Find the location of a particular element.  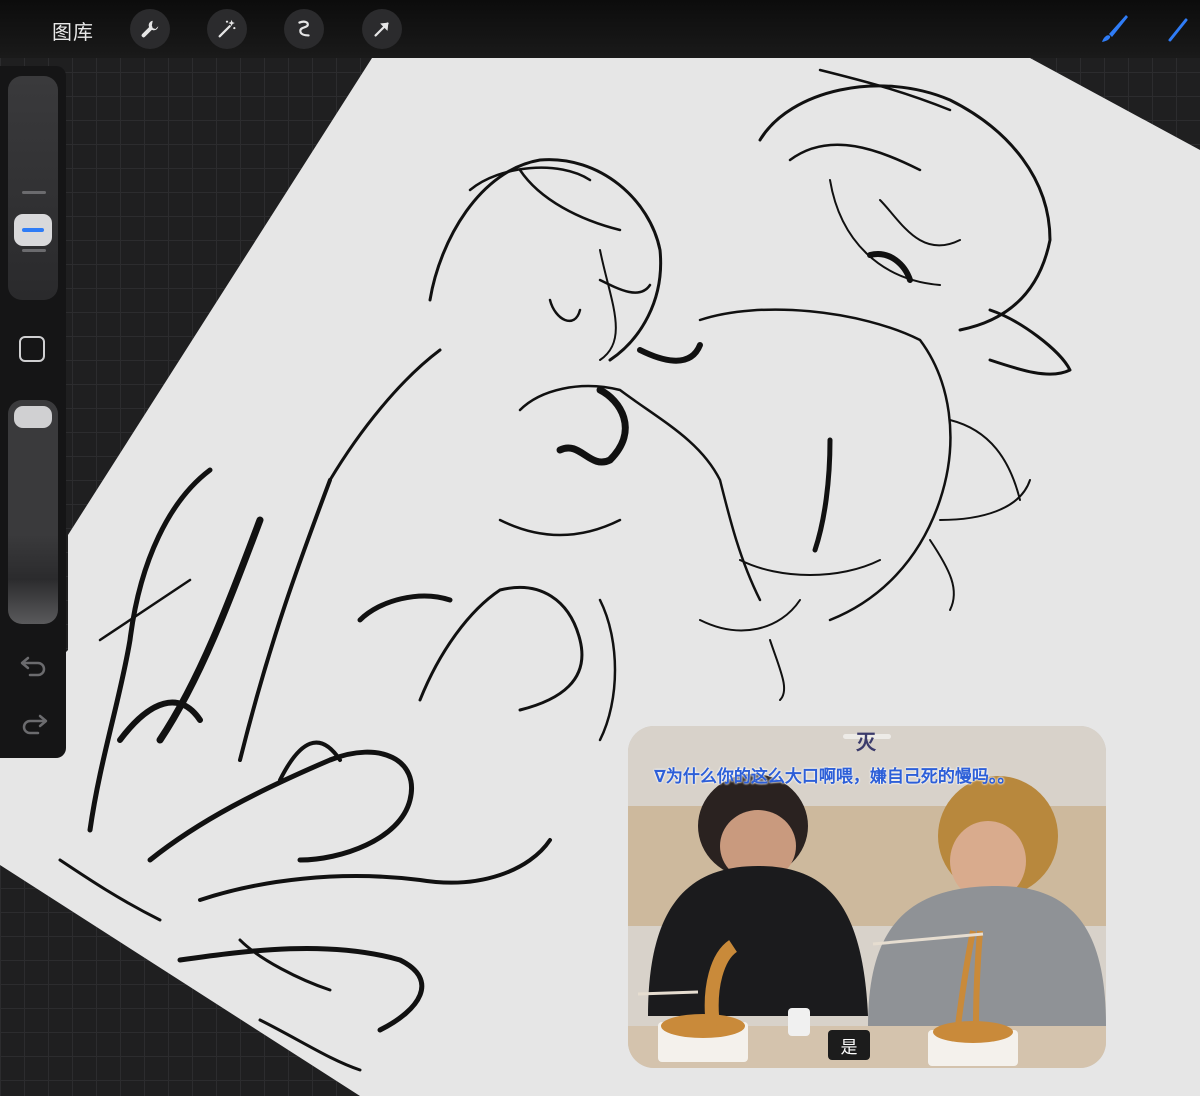

left-sidebar is located at coordinates (33, 412).